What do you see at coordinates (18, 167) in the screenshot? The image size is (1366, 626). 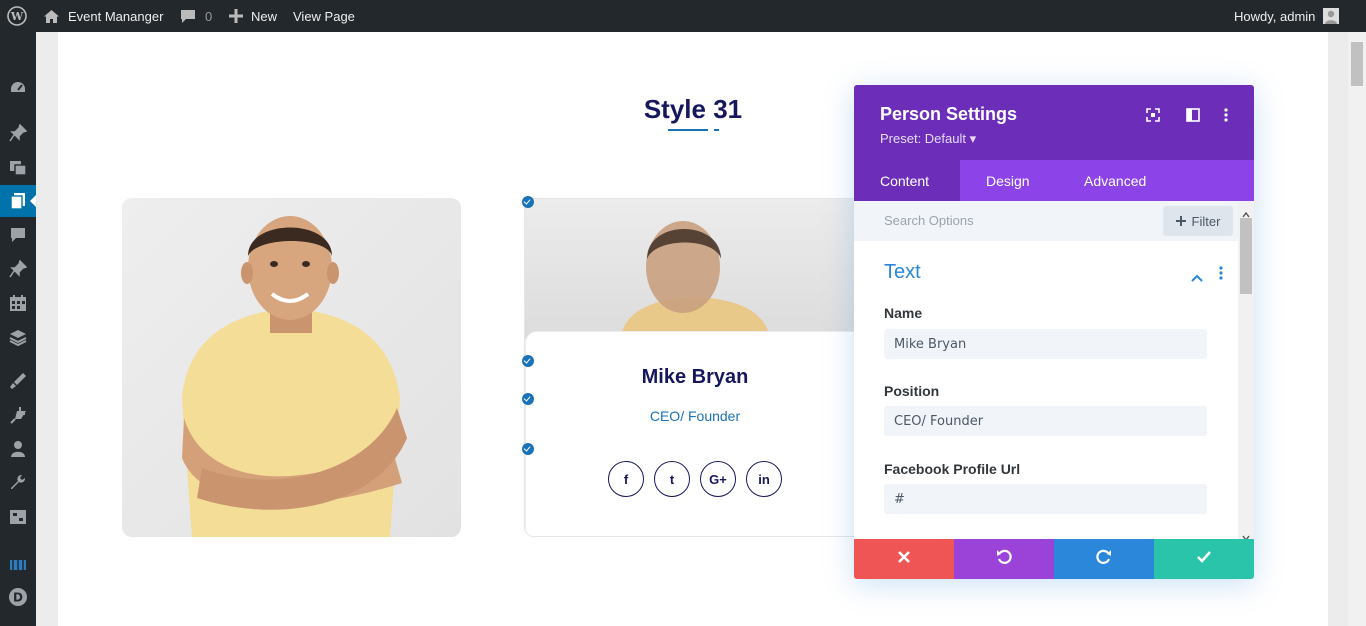 I see `media-icon` at bounding box center [18, 167].